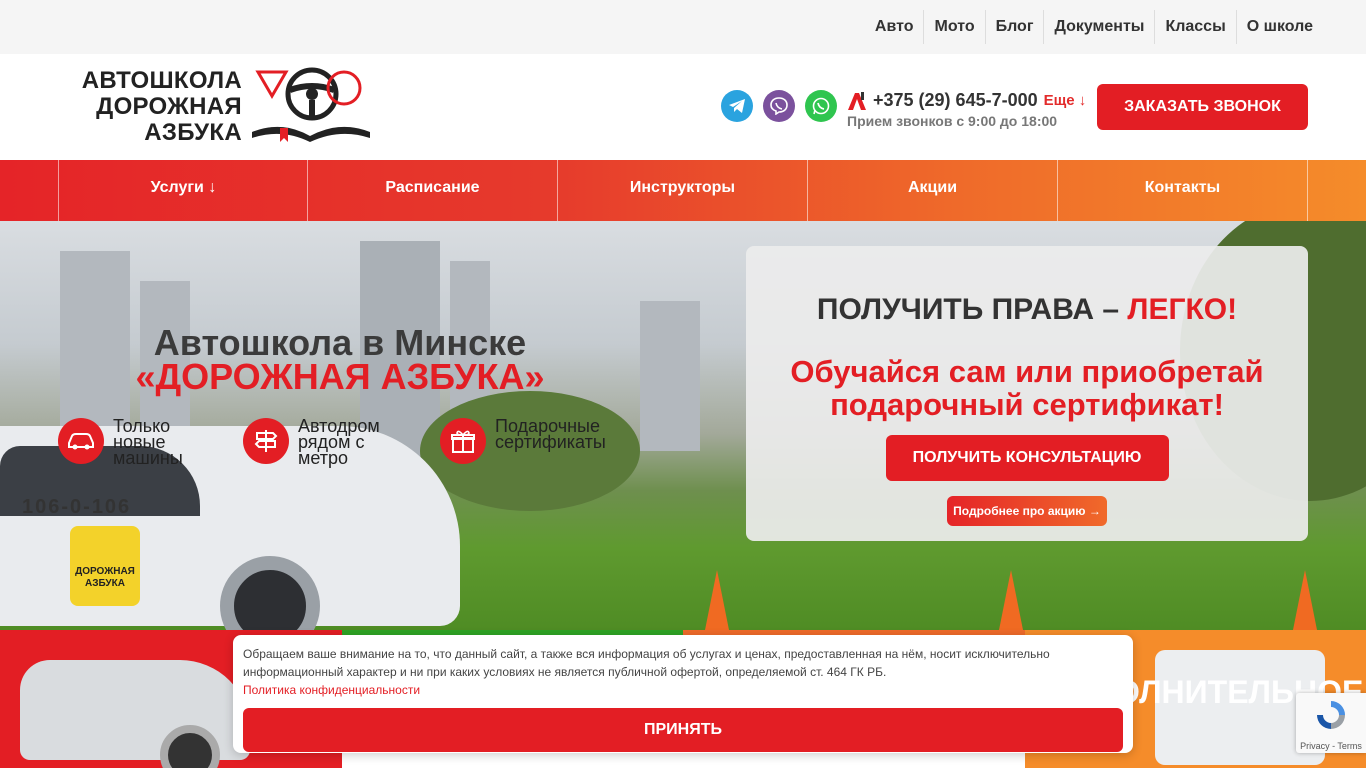 This screenshot has height=768, width=1366. What do you see at coordinates (1331, 746) in the screenshot?
I see `recaptcha-links: Privacy - Terms` at bounding box center [1331, 746].